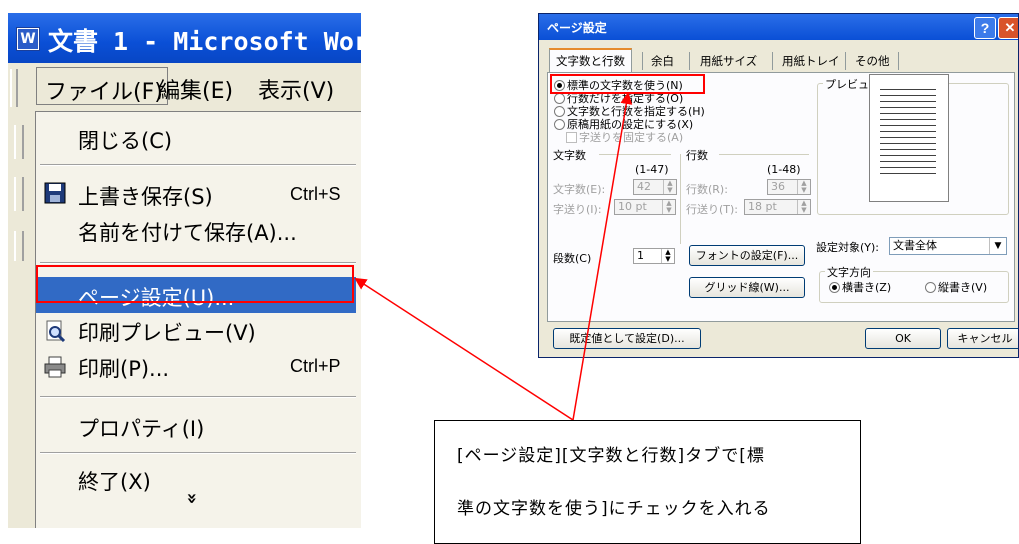 The height and width of the screenshot is (544, 1019). I want to click on arrow-to-dialog-option, so click(602, 256).